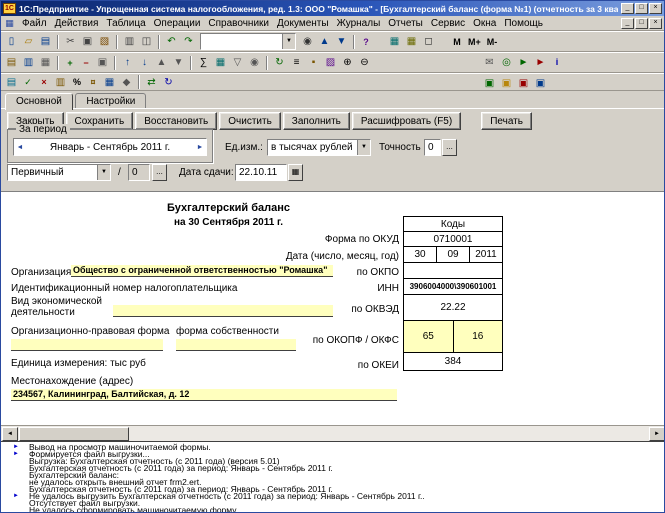  I want to click on insert-row-icon: +, so click(70, 63).